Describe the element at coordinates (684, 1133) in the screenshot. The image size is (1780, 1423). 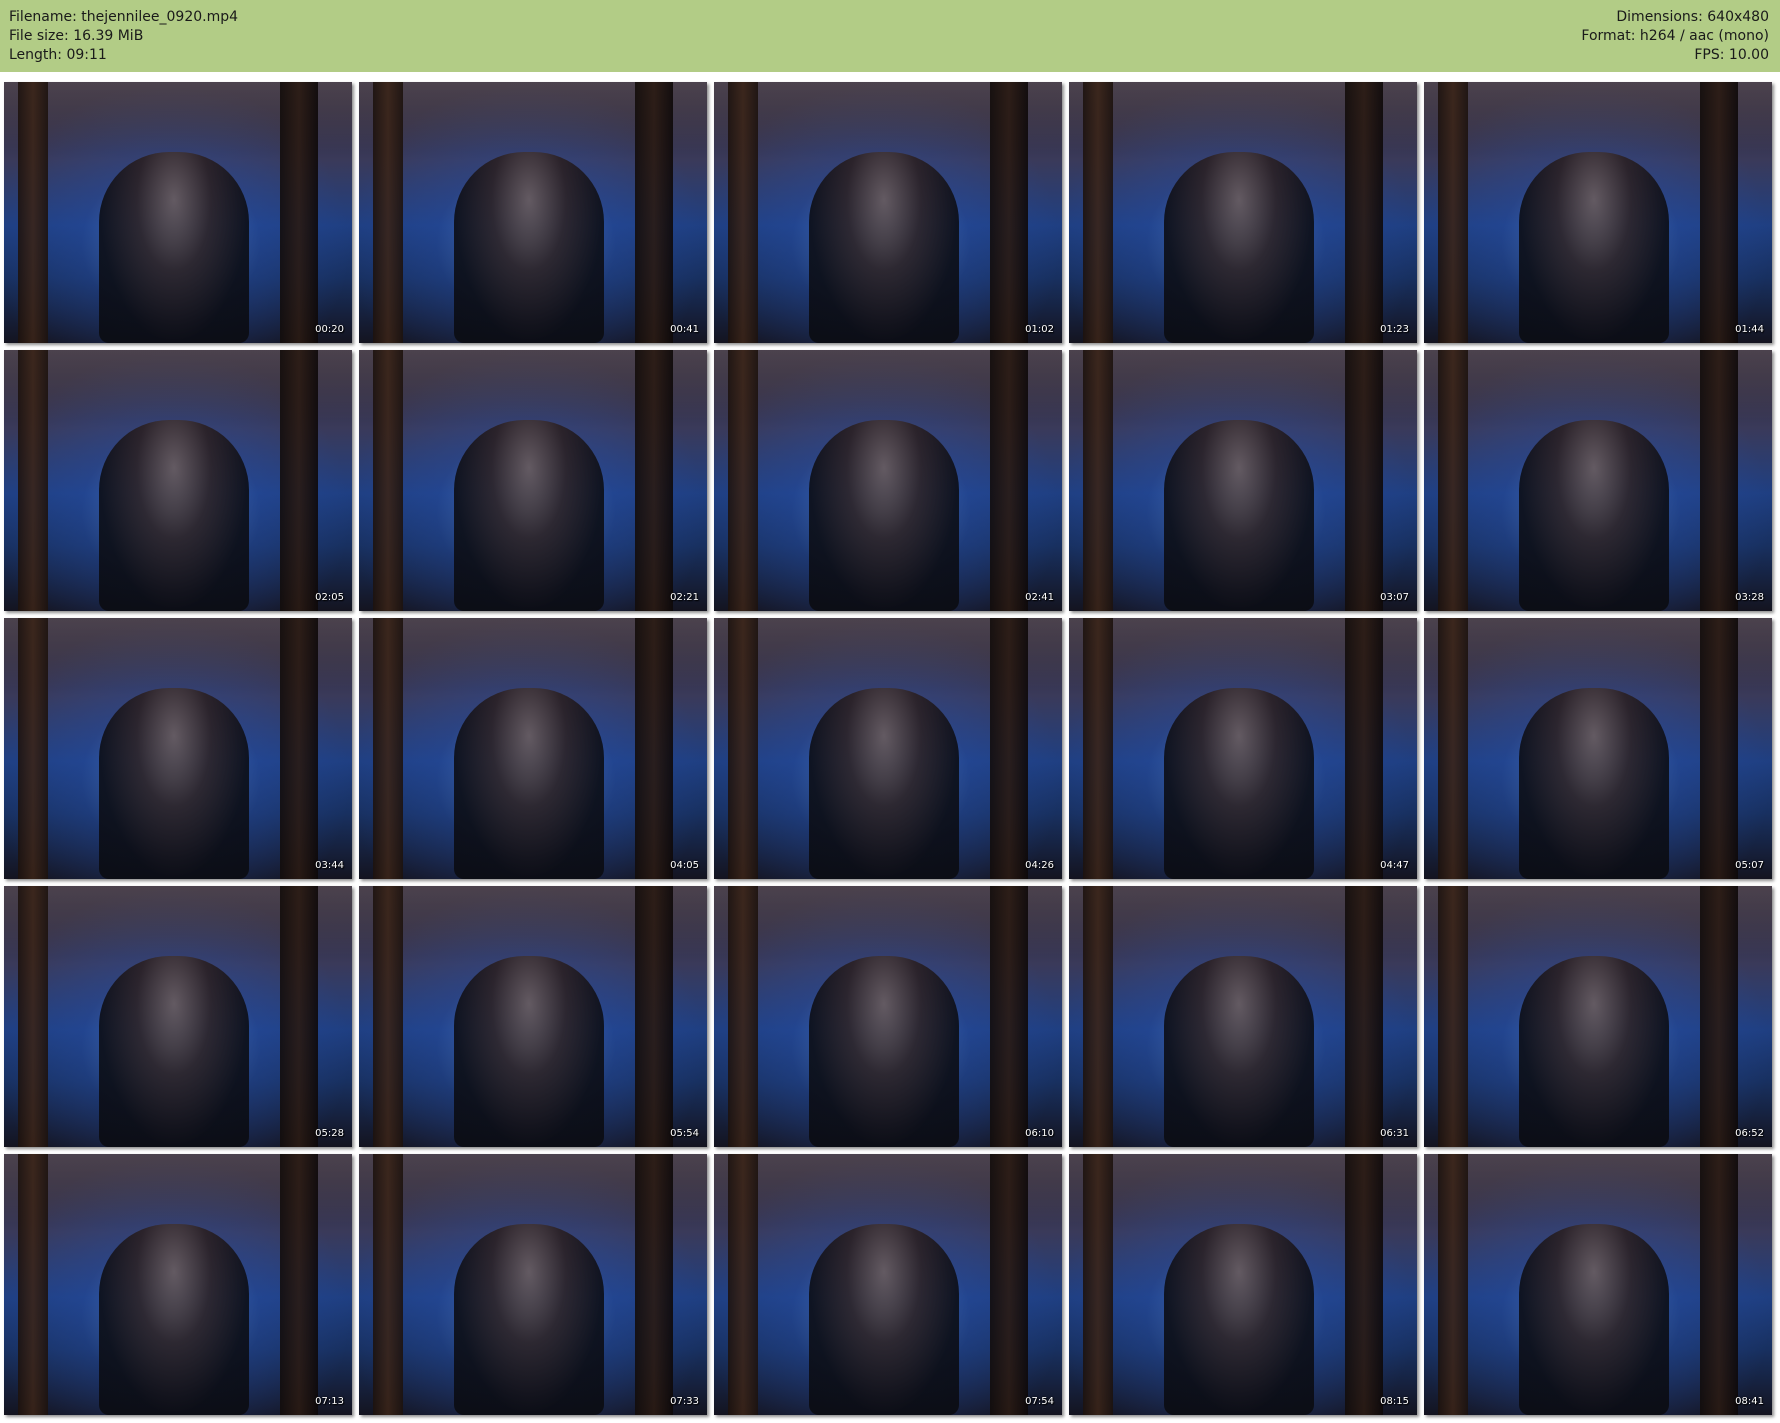
I see `frame-timestamp: 05:54` at that location.